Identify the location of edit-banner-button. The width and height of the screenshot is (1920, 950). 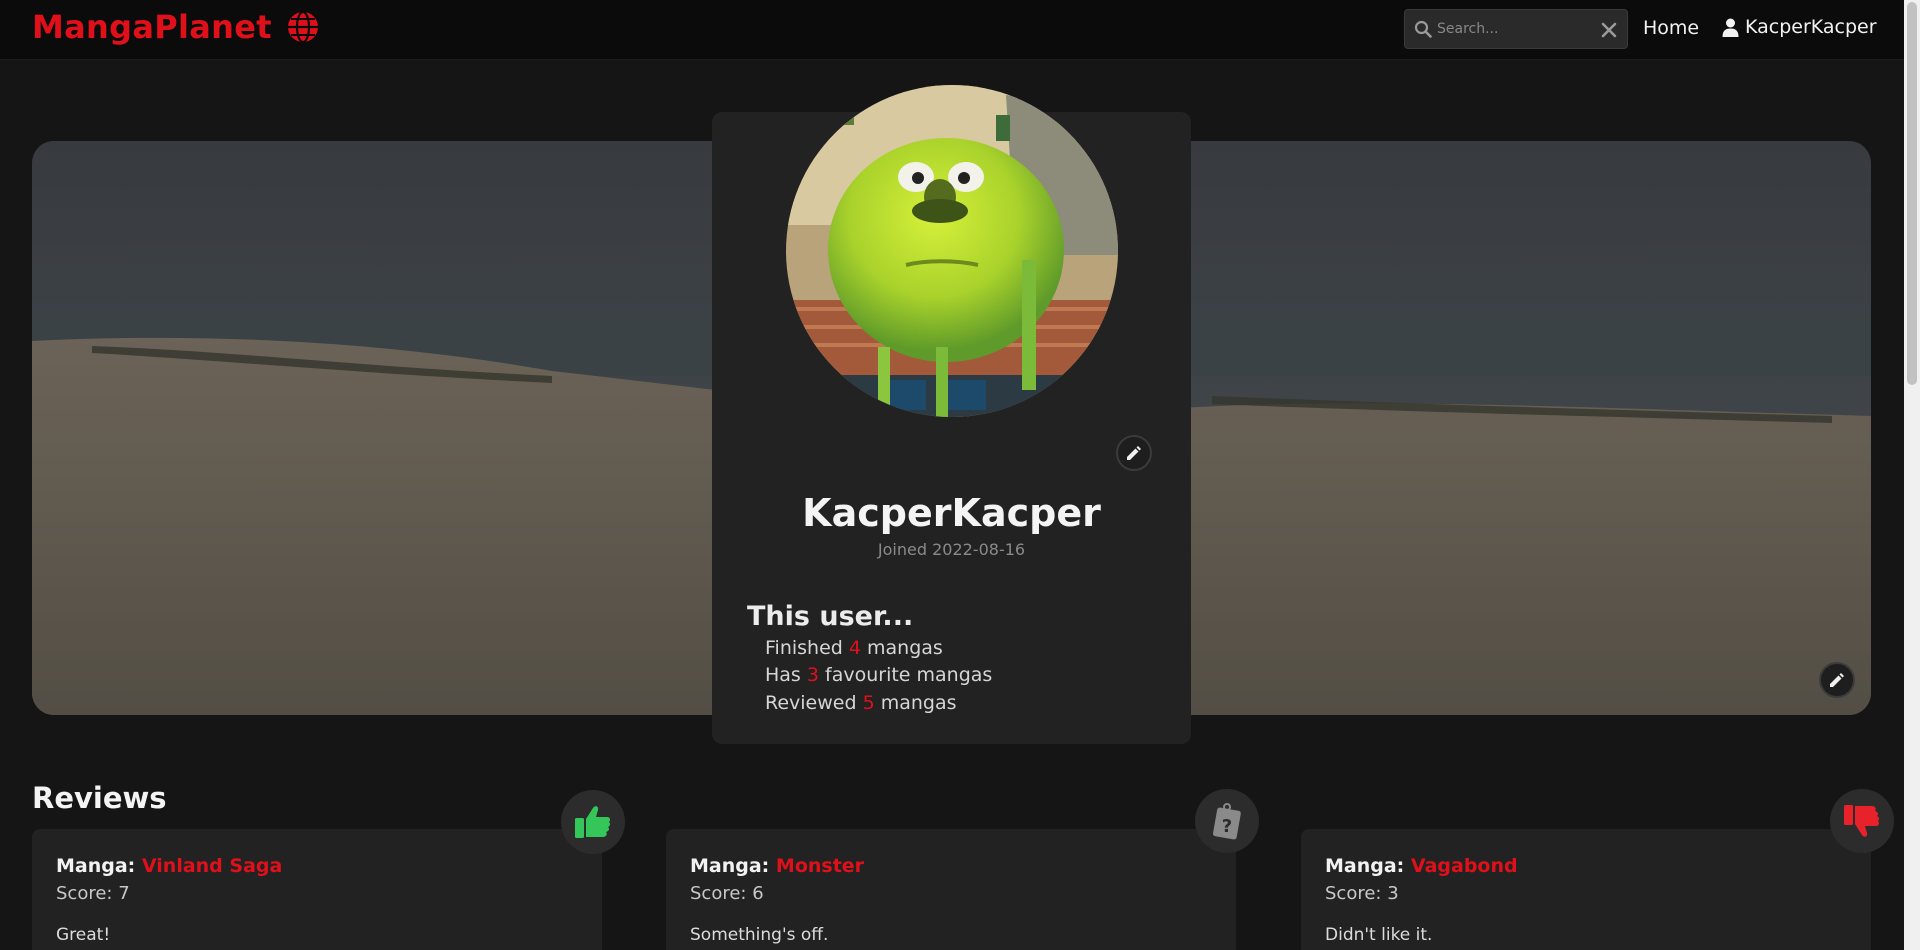
(1837, 680).